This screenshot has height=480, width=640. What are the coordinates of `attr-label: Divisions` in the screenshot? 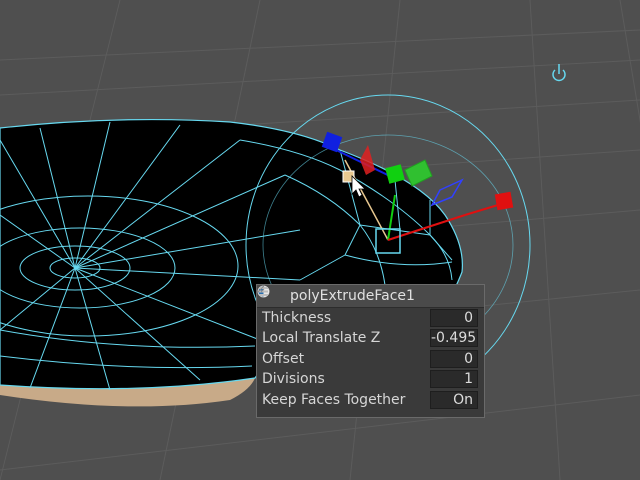 It's located at (293, 379).